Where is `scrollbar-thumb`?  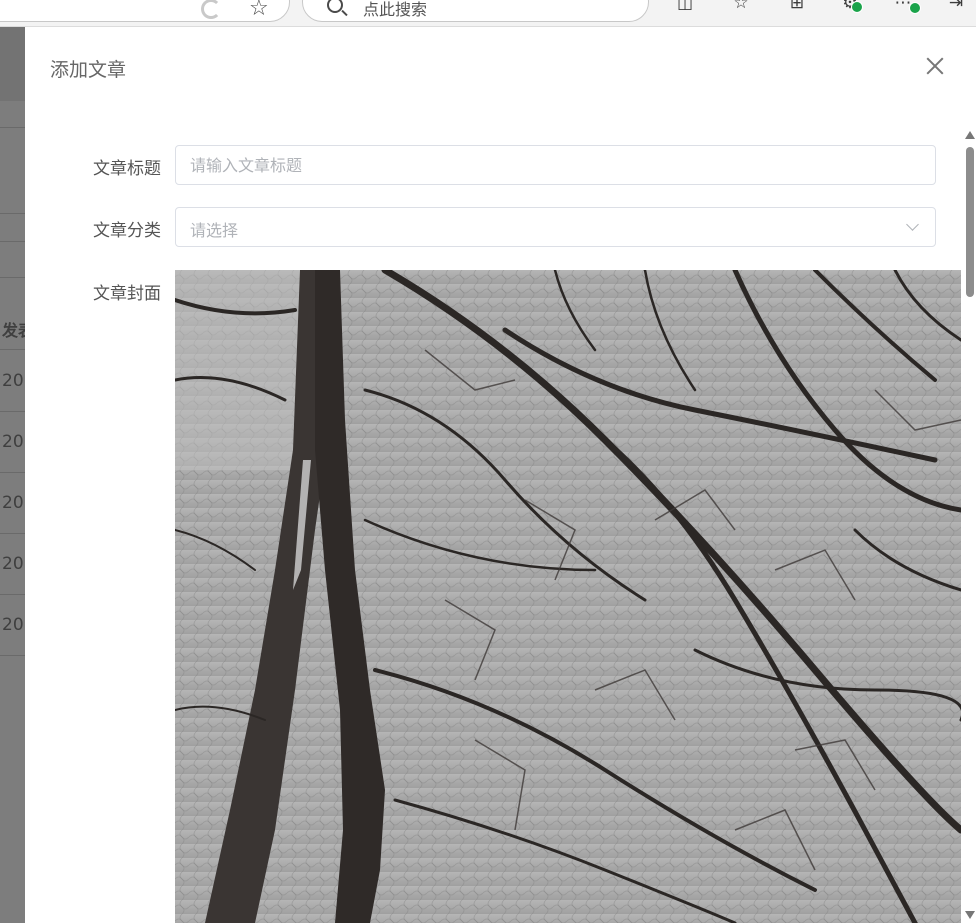
scrollbar-thumb is located at coordinates (970, 222).